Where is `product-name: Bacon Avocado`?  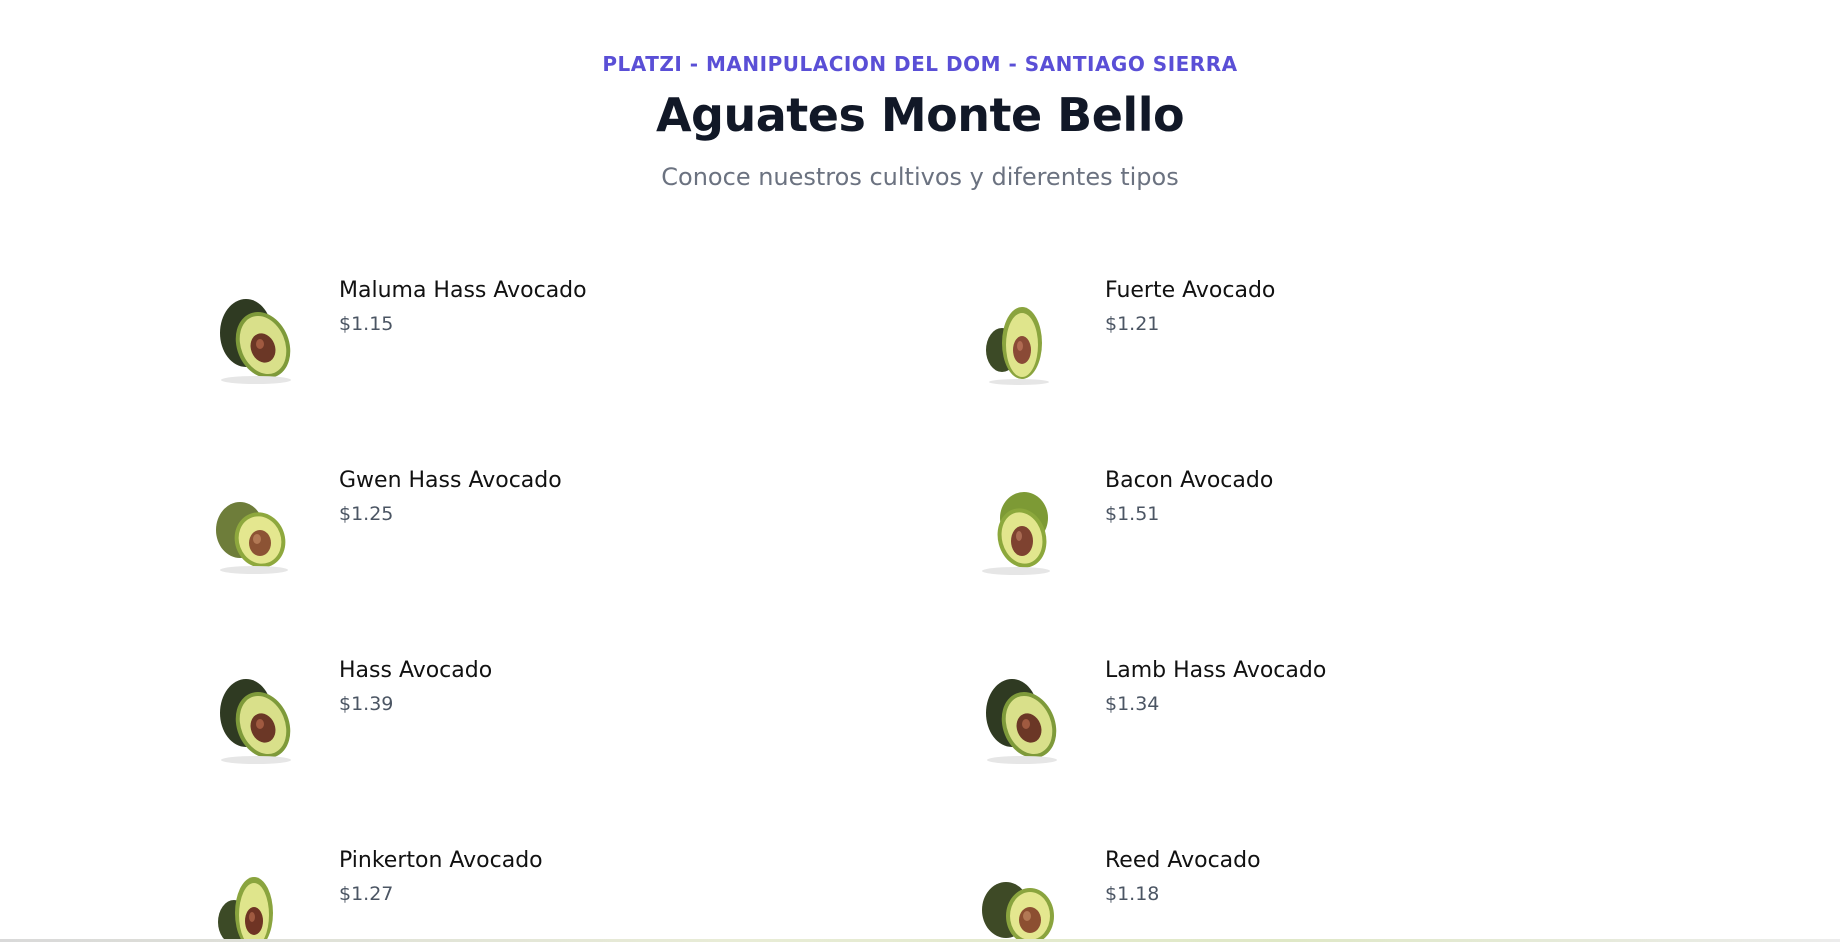 product-name: Bacon Avocado is located at coordinates (1189, 480).